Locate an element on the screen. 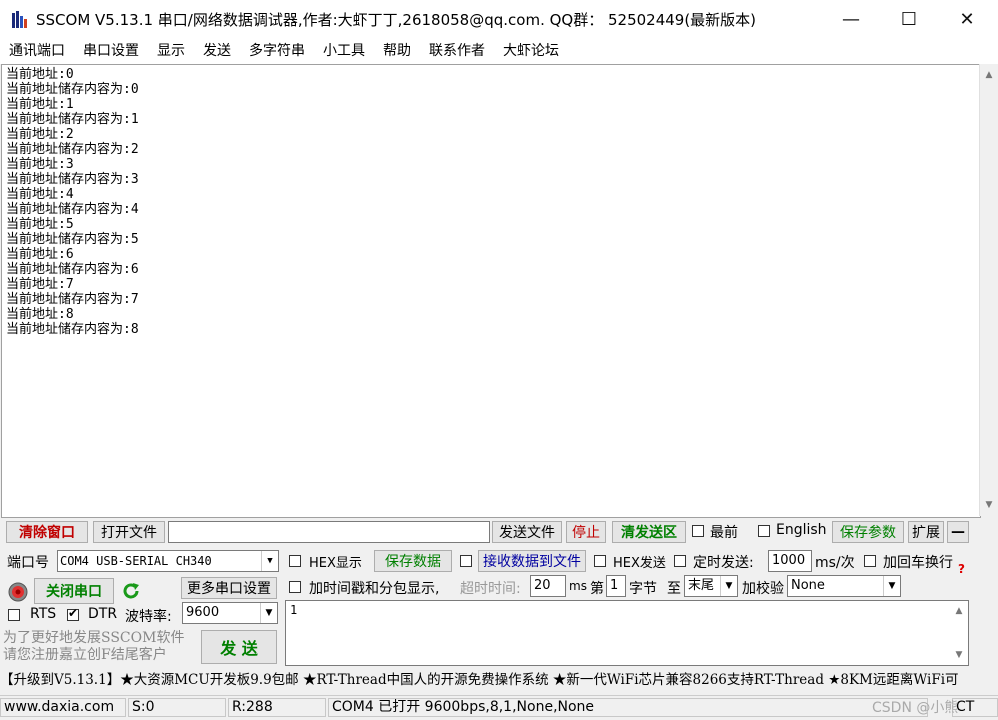  close-button: ✕ is located at coordinates (967, 19).